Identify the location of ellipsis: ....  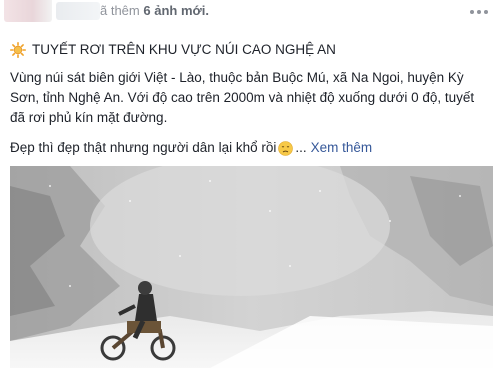
(301, 147).